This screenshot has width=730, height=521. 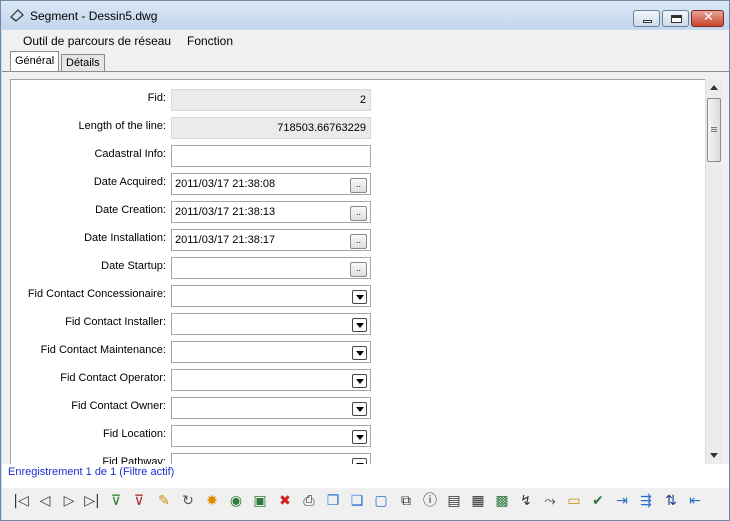 I want to click on form-row: Fid: 2, so click(x=201, y=100).